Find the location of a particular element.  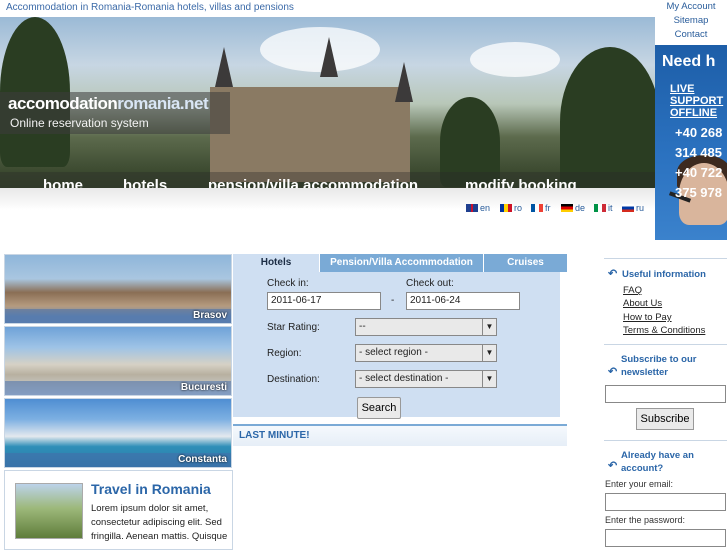

tab-pension-villa: Pension/Villa Accommodation is located at coordinates (401, 263).